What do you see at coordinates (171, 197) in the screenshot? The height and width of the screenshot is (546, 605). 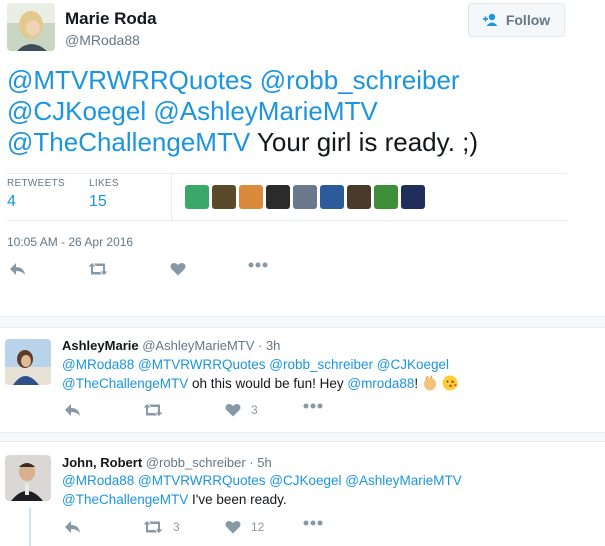 I see `stats-divider` at bounding box center [171, 197].